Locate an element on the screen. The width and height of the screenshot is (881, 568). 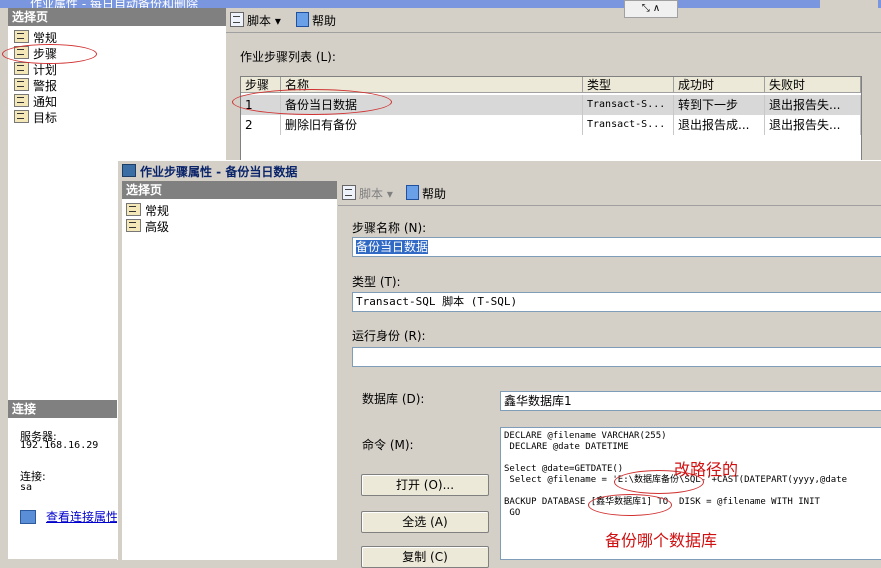
window-controls is located at coordinates (849, 4).